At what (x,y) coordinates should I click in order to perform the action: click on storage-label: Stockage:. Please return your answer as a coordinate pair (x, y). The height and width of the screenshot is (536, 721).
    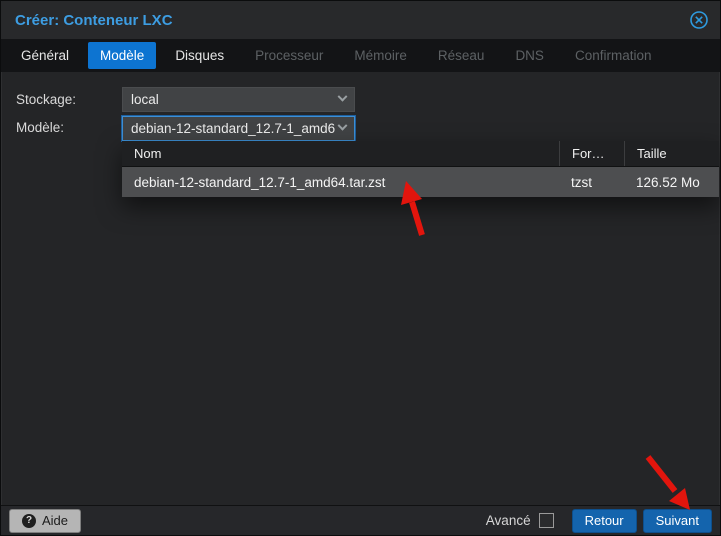
    Looking at the image, I should click on (46, 99).